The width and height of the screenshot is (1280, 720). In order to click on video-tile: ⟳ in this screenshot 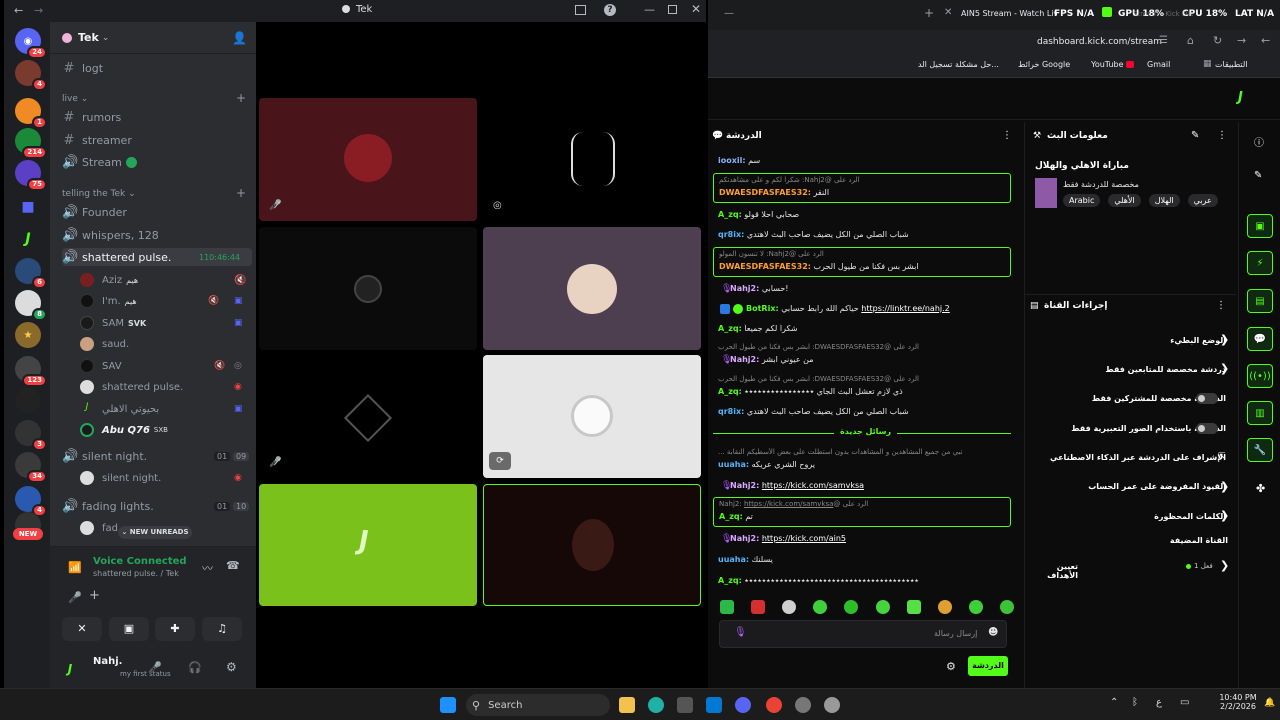, I will do `click(592, 416)`.